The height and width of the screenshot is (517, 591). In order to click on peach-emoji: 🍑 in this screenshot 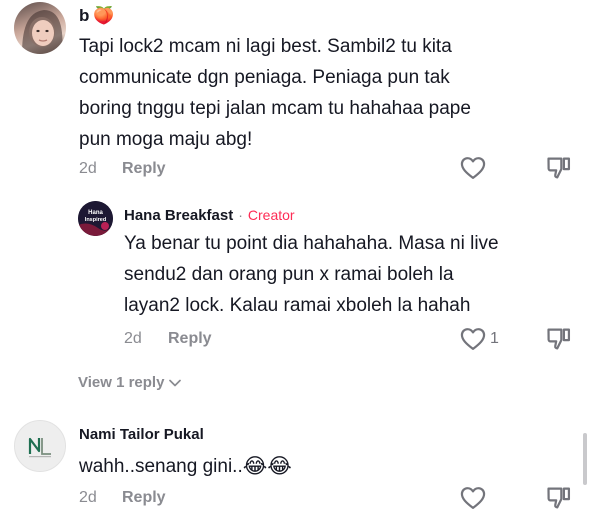, I will do `click(104, 15)`.